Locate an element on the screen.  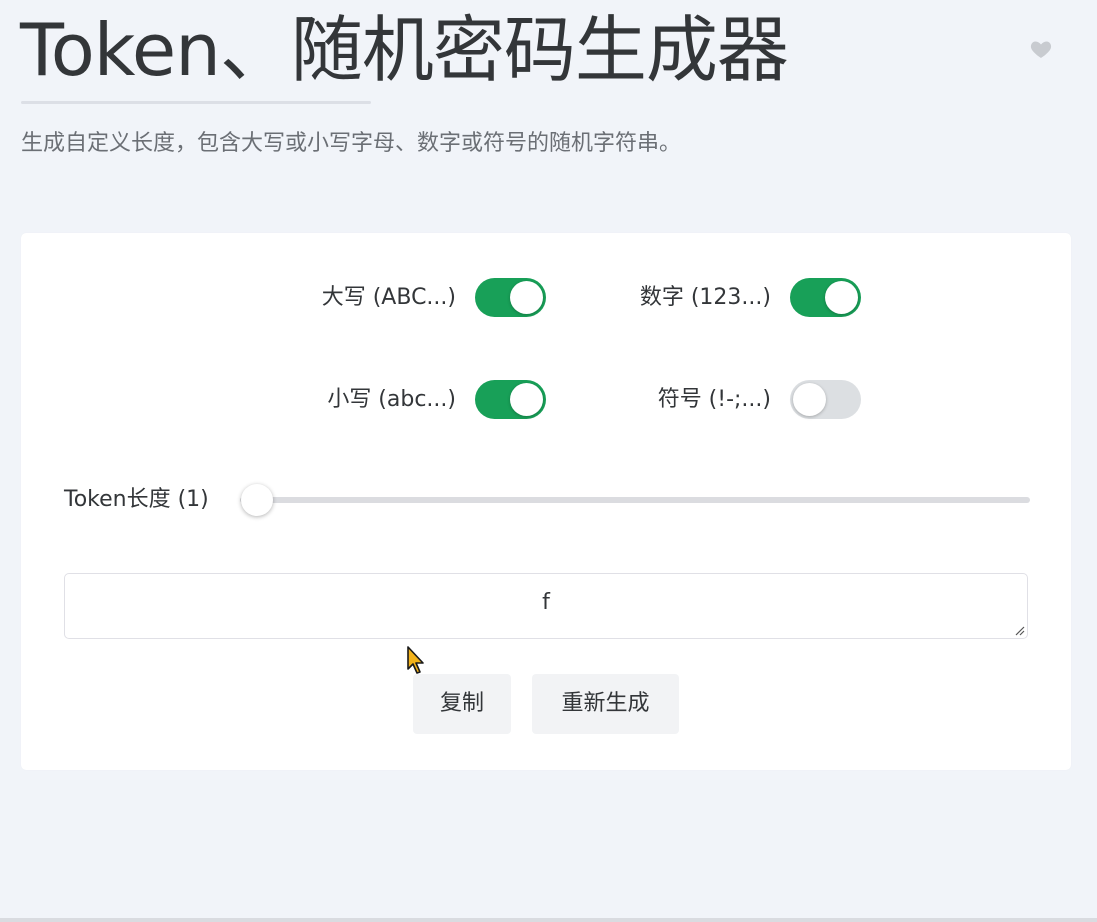
uppercase-label: 大写 (ABC...) is located at coordinates (388, 297).